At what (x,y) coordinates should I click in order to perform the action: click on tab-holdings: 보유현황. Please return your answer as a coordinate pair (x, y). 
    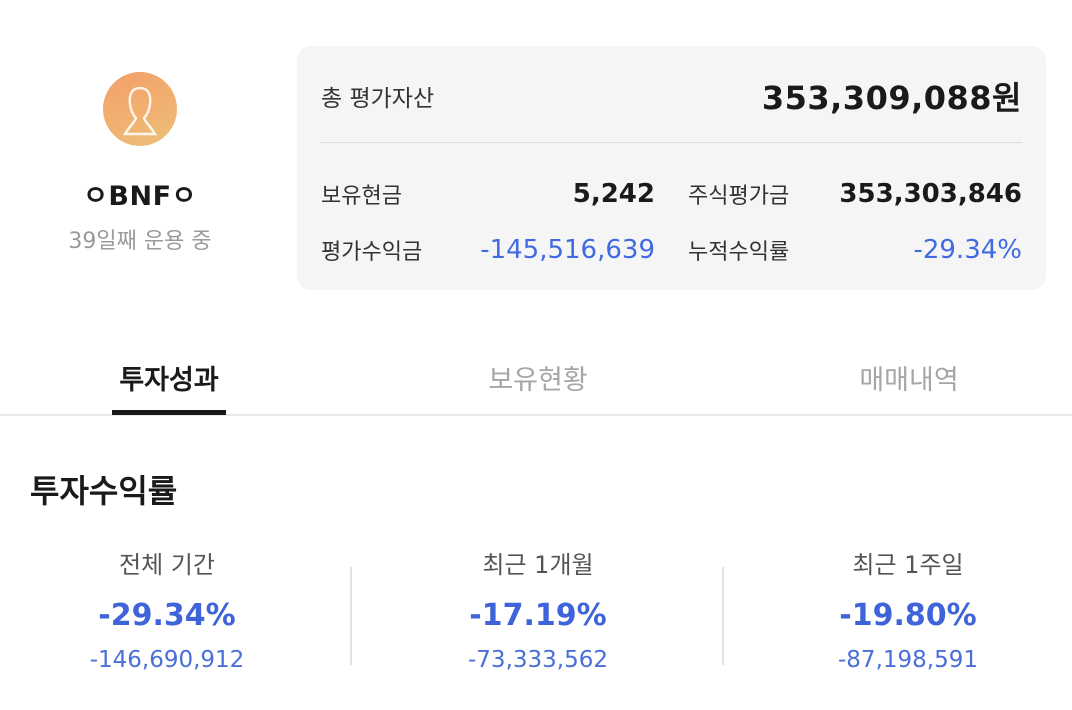
    Looking at the image, I should click on (538, 377).